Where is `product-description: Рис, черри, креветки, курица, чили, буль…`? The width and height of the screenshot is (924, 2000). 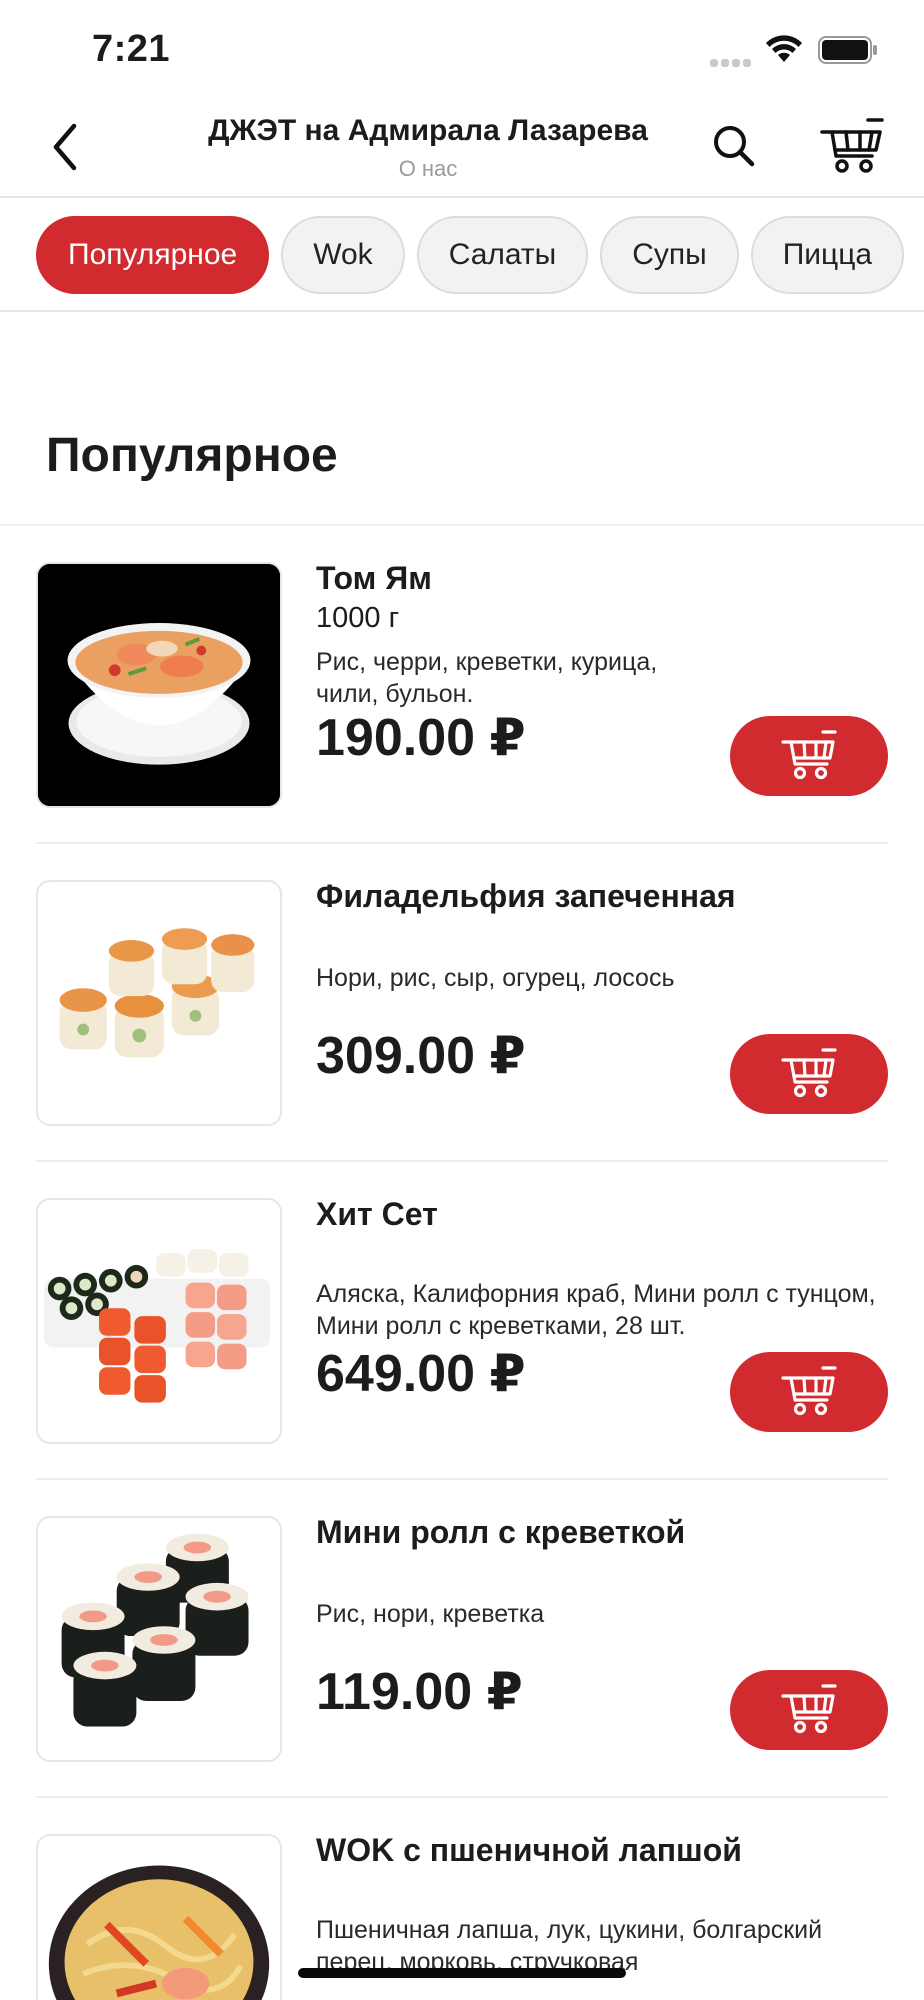 product-description: Рис, черри, креветки, курица, чили, буль… is located at coordinates (487, 678).